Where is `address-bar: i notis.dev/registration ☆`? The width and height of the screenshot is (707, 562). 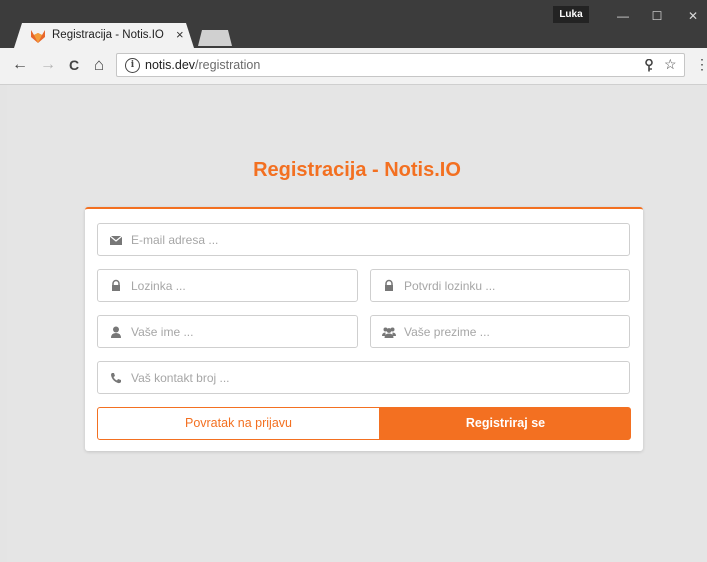 address-bar: i notis.dev/registration ☆ is located at coordinates (400, 65).